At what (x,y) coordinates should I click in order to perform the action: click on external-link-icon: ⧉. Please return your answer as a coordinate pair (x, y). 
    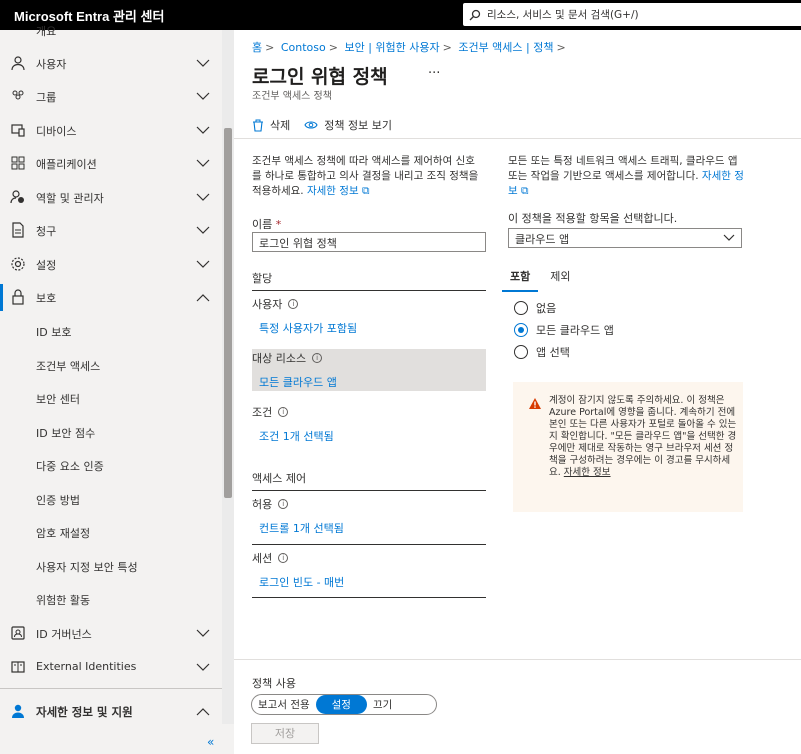
    Looking at the image, I should click on (525, 191).